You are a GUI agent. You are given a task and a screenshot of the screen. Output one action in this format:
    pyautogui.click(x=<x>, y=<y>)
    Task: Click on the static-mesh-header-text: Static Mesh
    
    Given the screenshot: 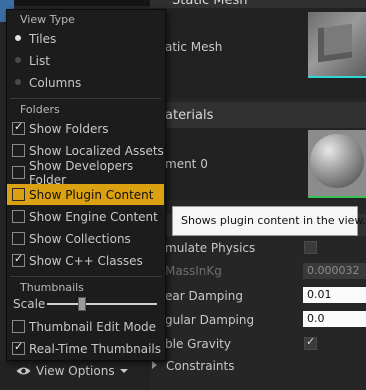 What is the action you would take?
    pyautogui.click(x=210, y=4)
    